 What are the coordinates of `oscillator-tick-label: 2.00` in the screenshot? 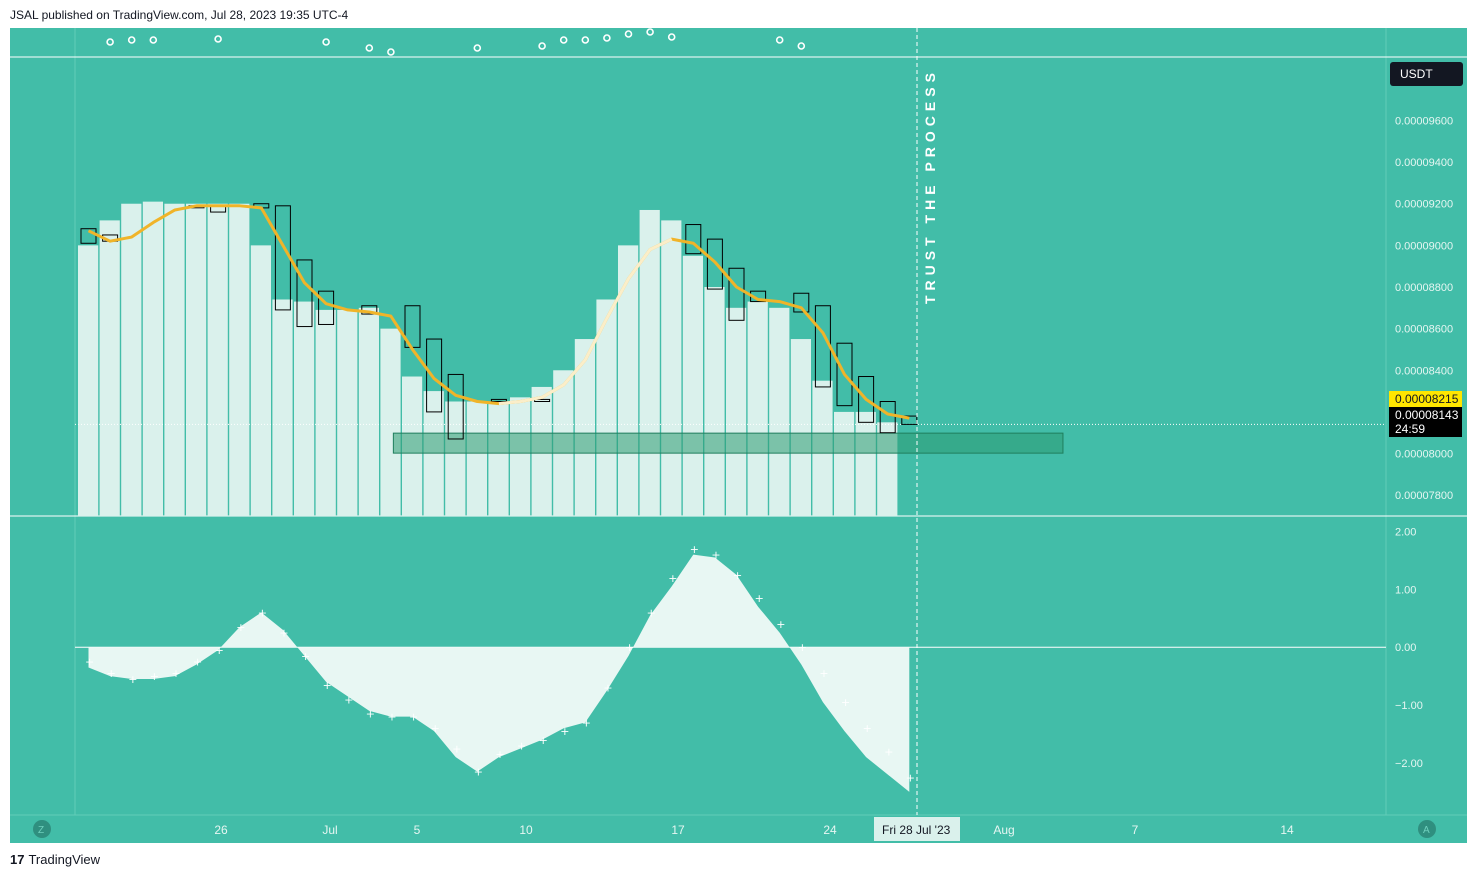 It's located at (1405, 532).